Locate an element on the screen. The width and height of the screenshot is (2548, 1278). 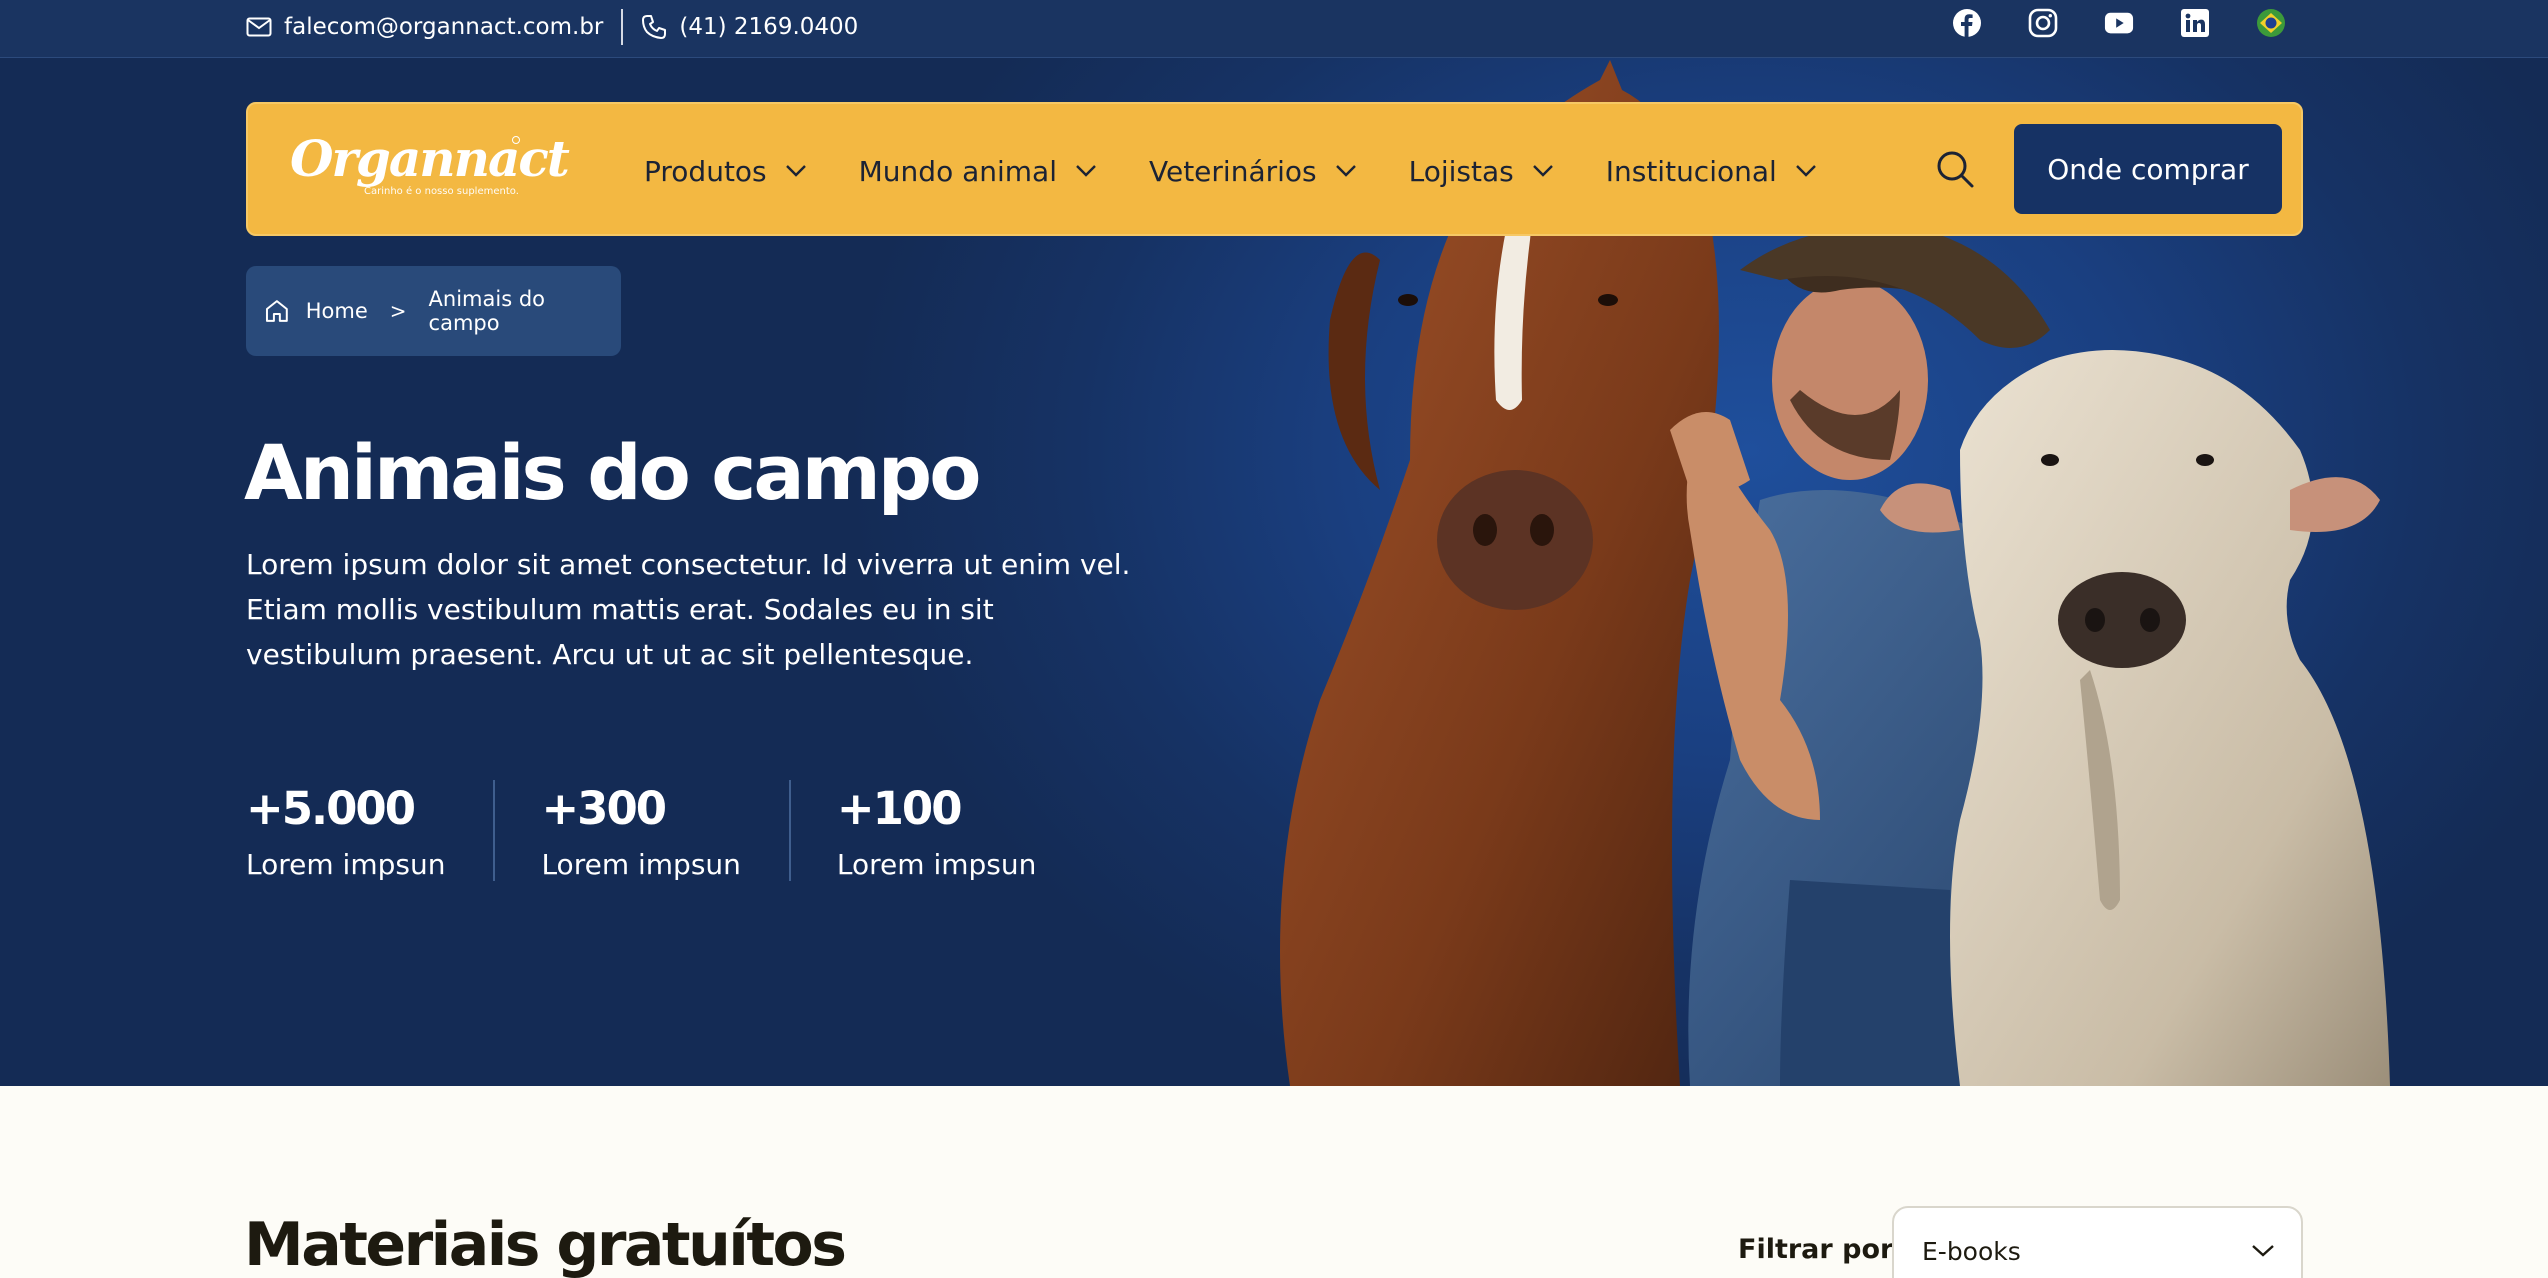
youtube-icon is located at coordinates (2119, 23).